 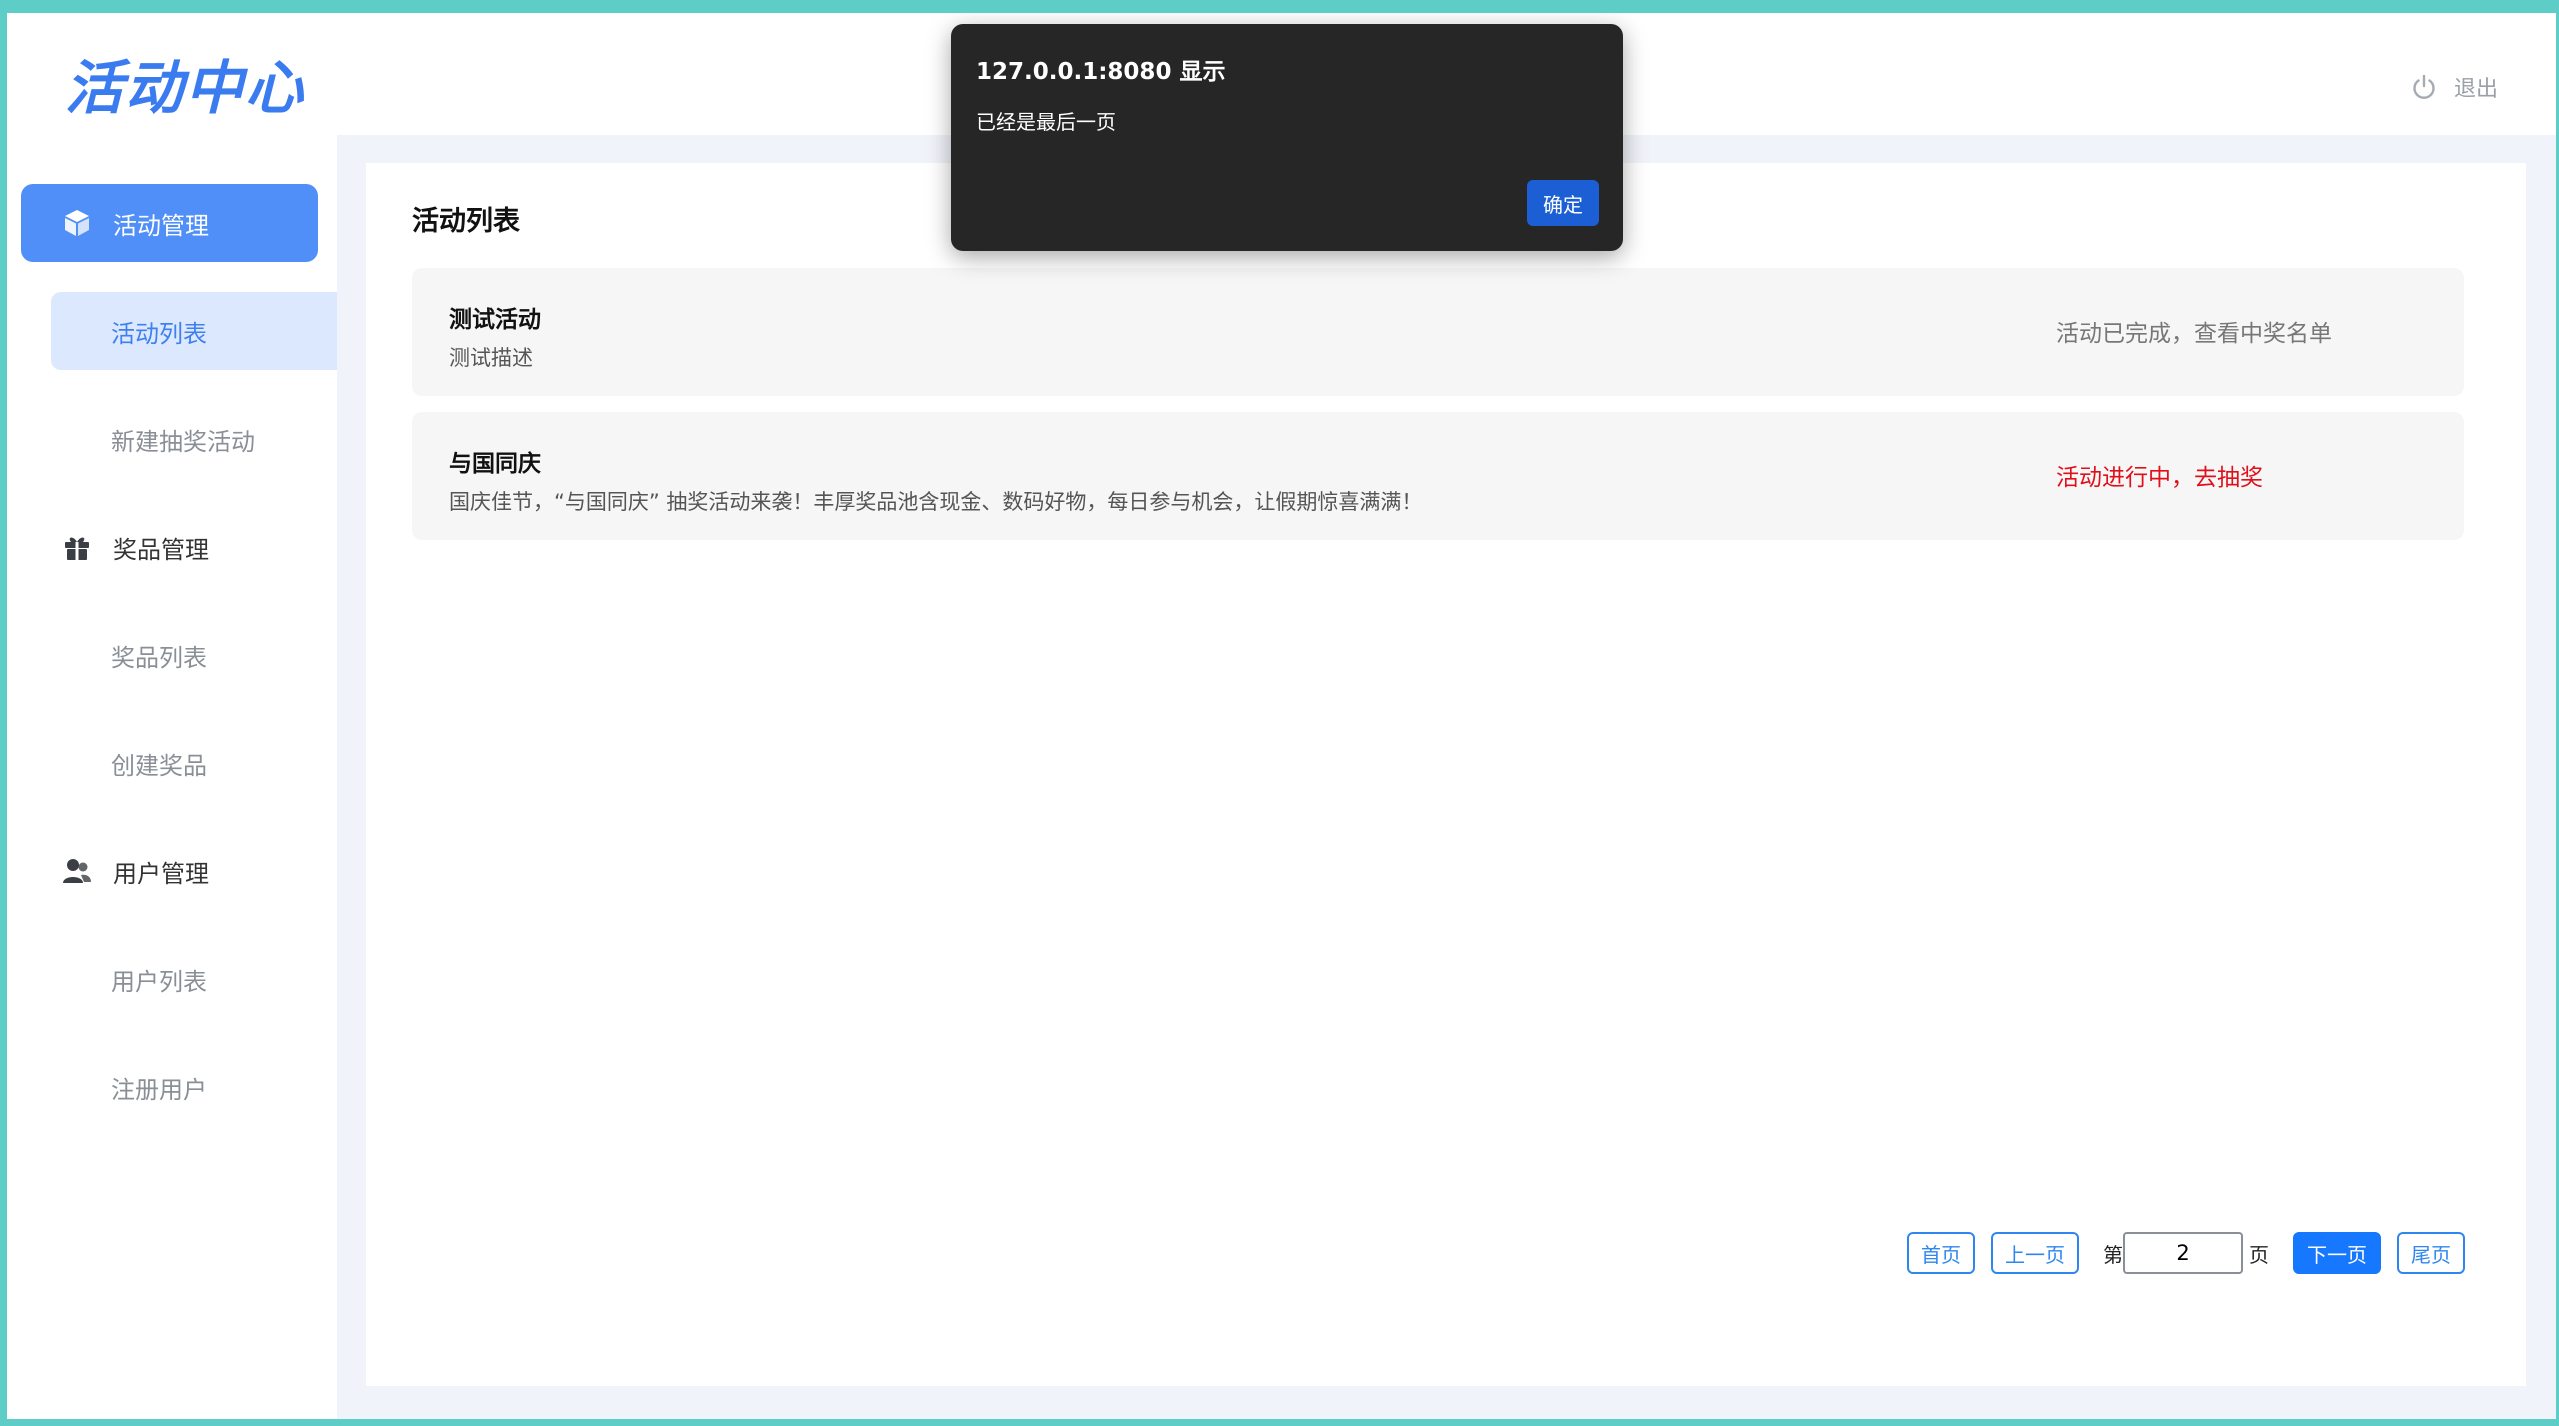 I want to click on sidebar-item-prize-list: 奖品列表, so click(x=194, y=655).